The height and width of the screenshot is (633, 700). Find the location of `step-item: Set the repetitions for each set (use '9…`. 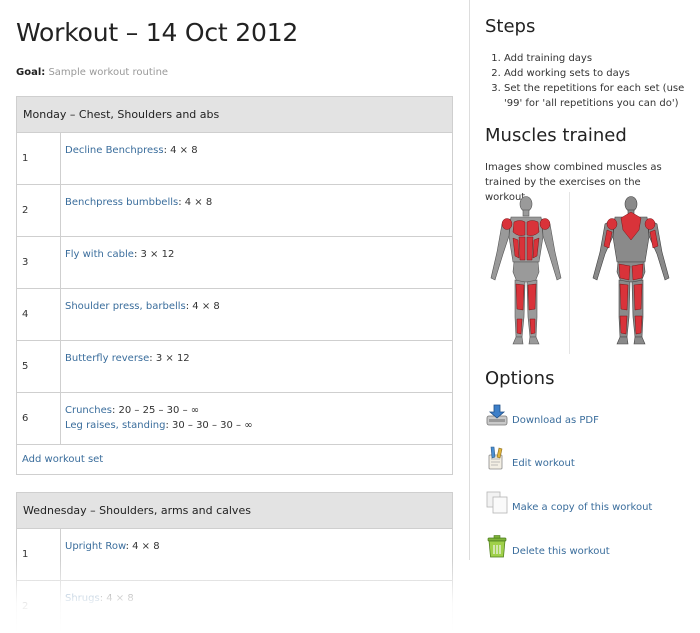

step-item: Set the repetitions for each set (use '9… is located at coordinates (602, 96).